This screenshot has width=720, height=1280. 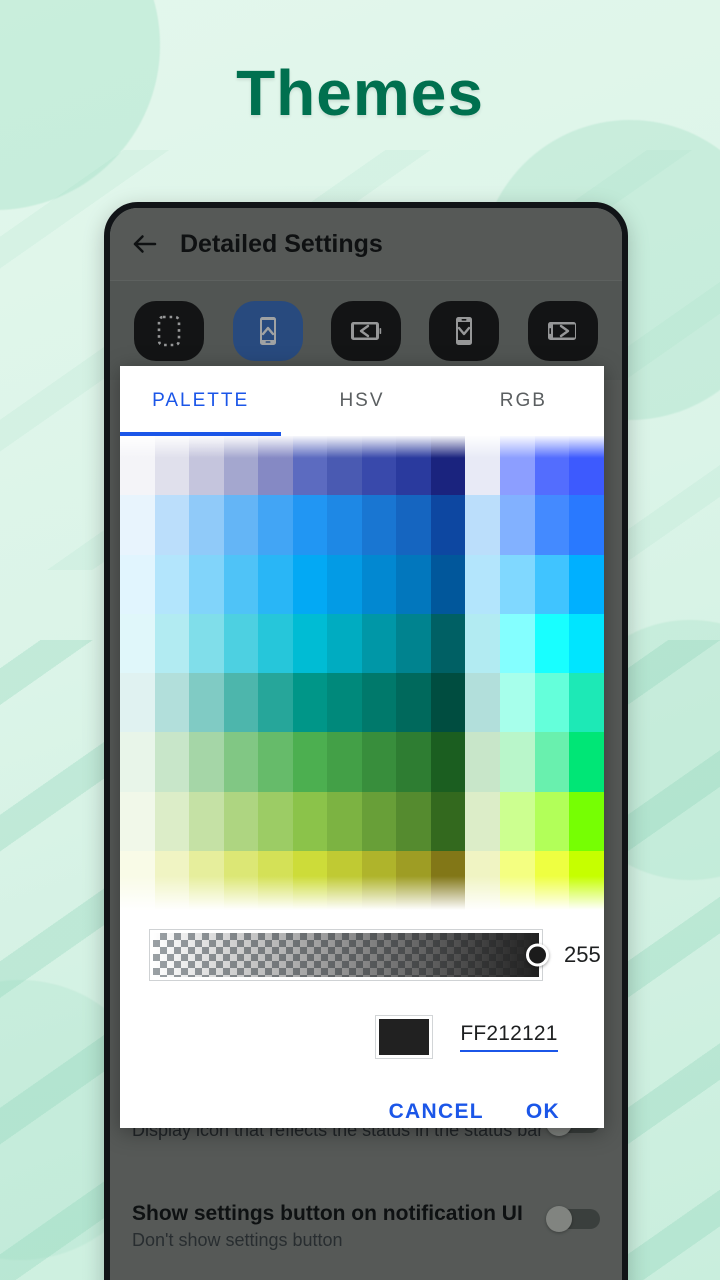 I want to click on hex-input: FF212121, so click(x=509, y=1037).